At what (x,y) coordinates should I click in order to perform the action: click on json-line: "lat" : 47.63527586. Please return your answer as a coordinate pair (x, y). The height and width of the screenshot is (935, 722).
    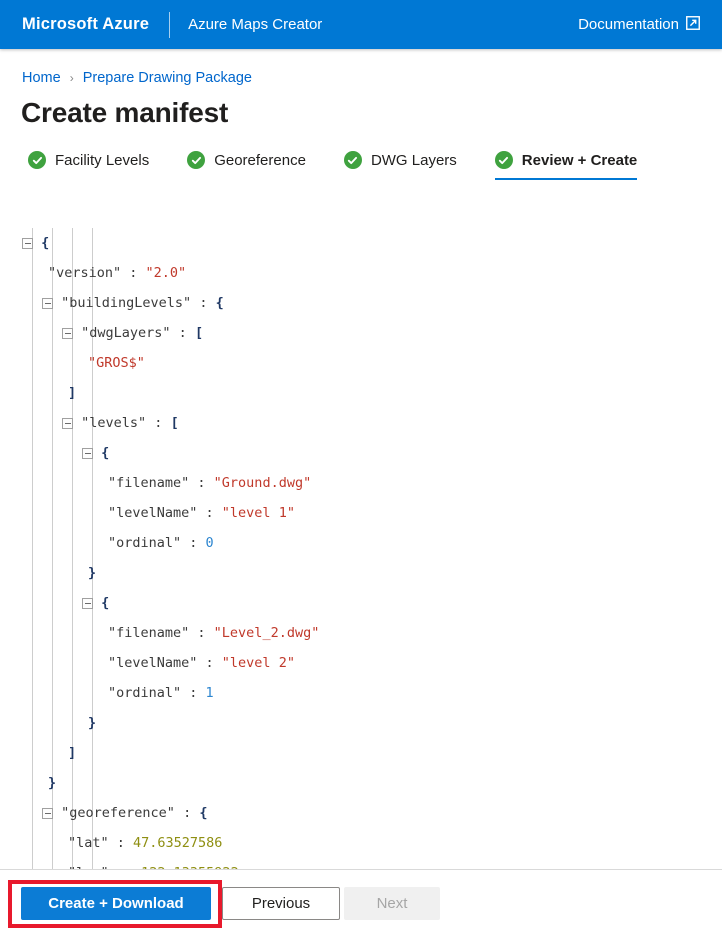
    Looking at the image, I should click on (361, 843).